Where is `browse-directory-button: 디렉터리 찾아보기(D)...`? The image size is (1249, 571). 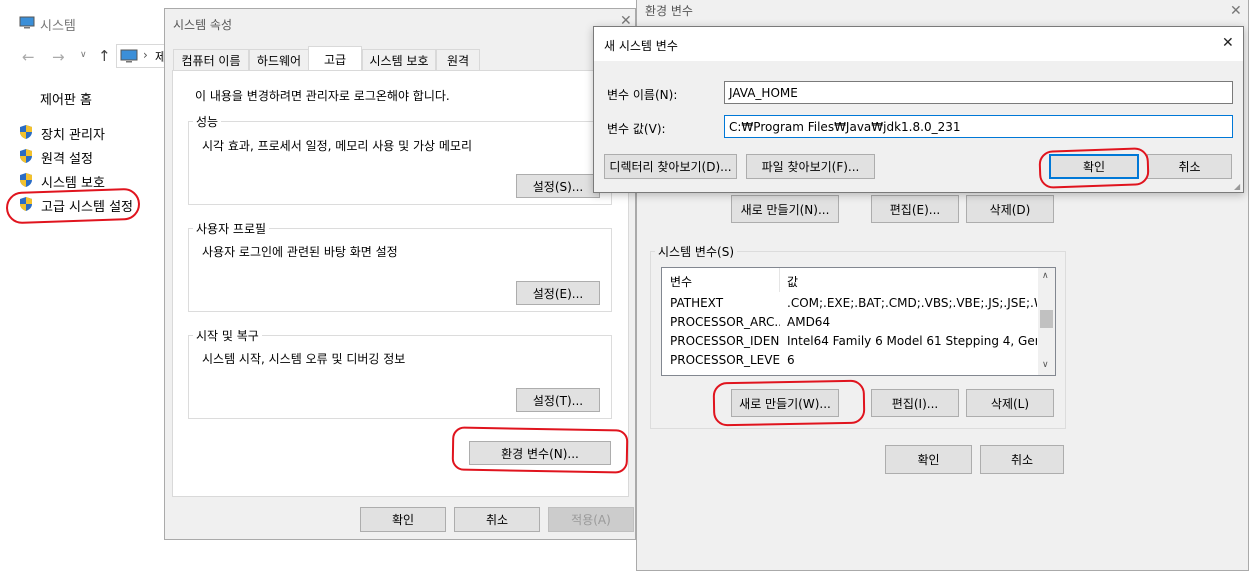
browse-directory-button: 디렉터리 찾아보기(D)... is located at coordinates (670, 166).